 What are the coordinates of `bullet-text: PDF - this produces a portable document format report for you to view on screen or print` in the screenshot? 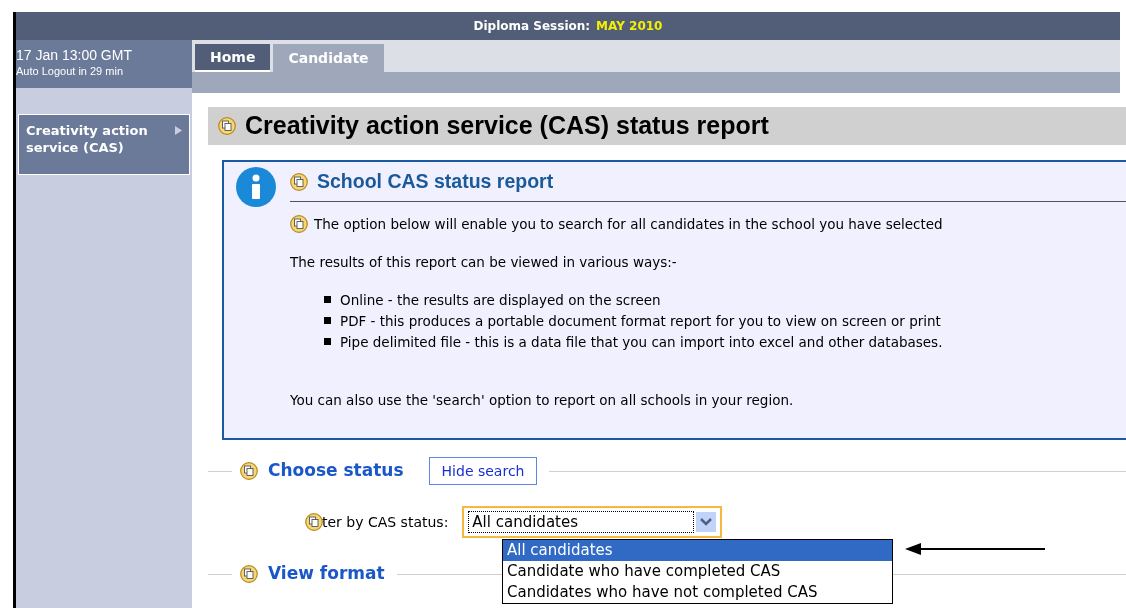 It's located at (640, 321).